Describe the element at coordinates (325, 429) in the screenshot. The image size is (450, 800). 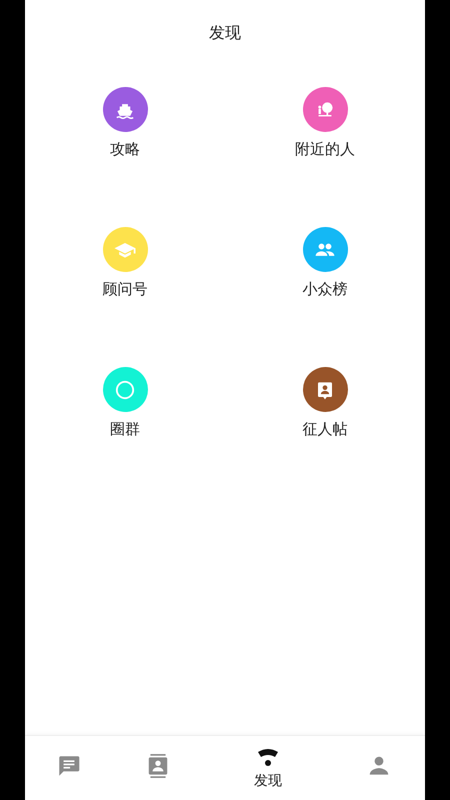
I see `feature-label: 征人帖` at that location.